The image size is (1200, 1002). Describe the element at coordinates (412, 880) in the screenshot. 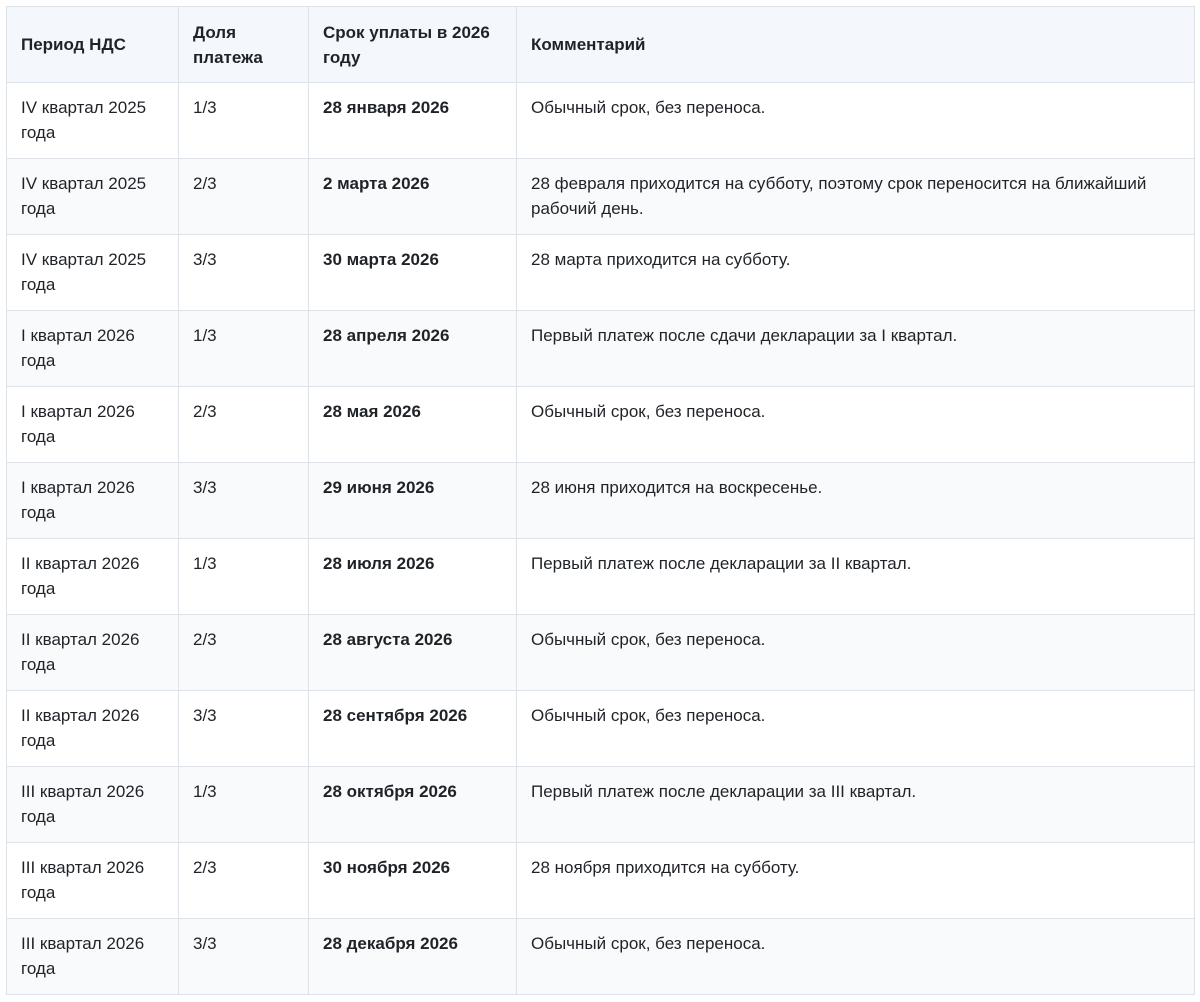

I see `due-date-cell: 30 ноября 2026` at that location.